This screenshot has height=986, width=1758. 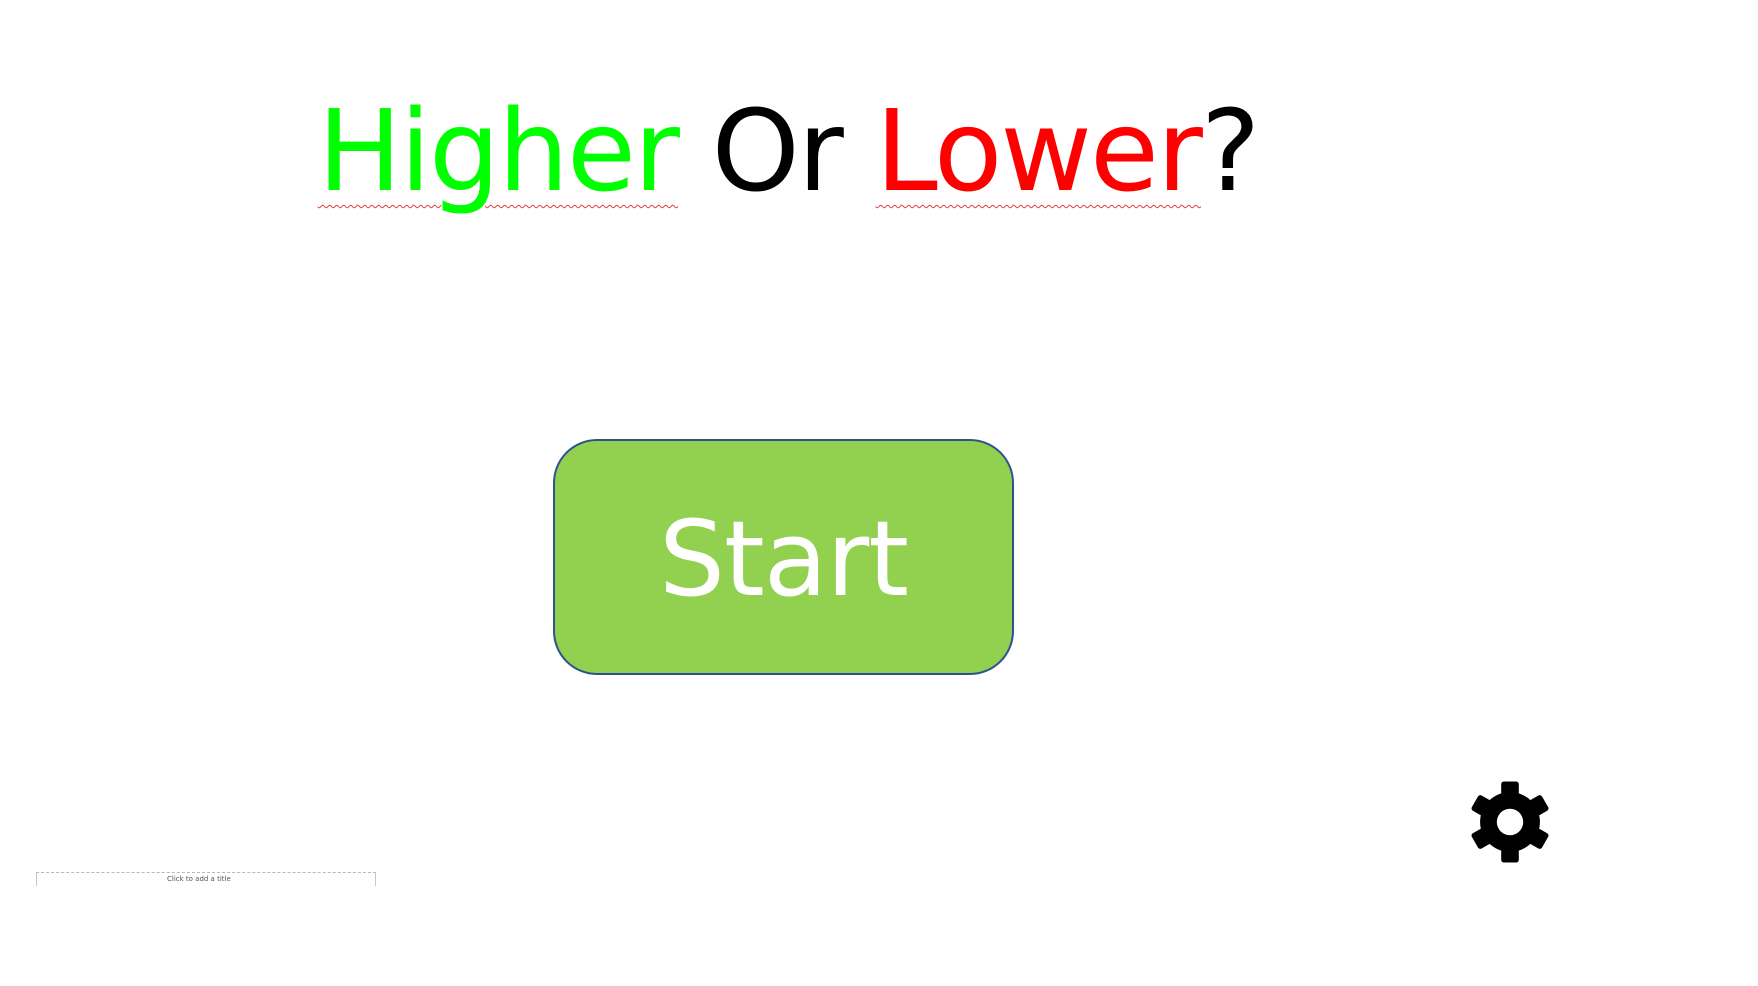 I want to click on start-button: Start, so click(x=783, y=557).